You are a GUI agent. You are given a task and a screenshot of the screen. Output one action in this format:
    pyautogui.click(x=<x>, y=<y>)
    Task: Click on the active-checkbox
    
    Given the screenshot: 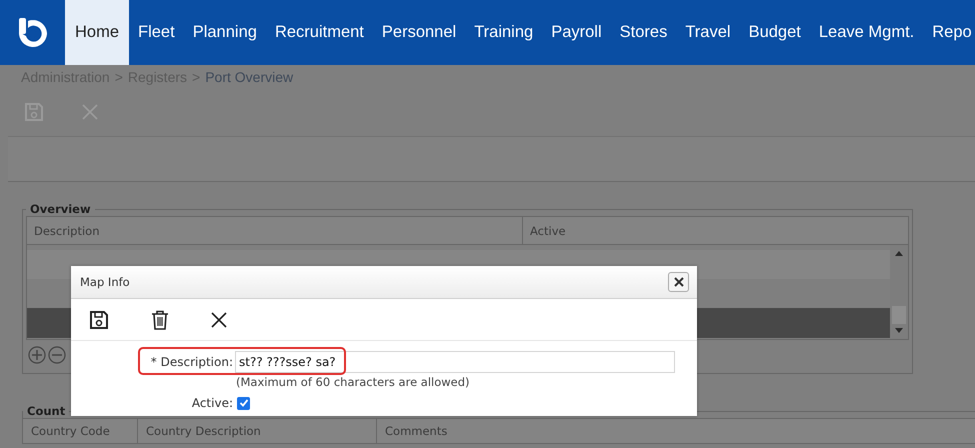 What is the action you would take?
    pyautogui.click(x=243, y=403)
    